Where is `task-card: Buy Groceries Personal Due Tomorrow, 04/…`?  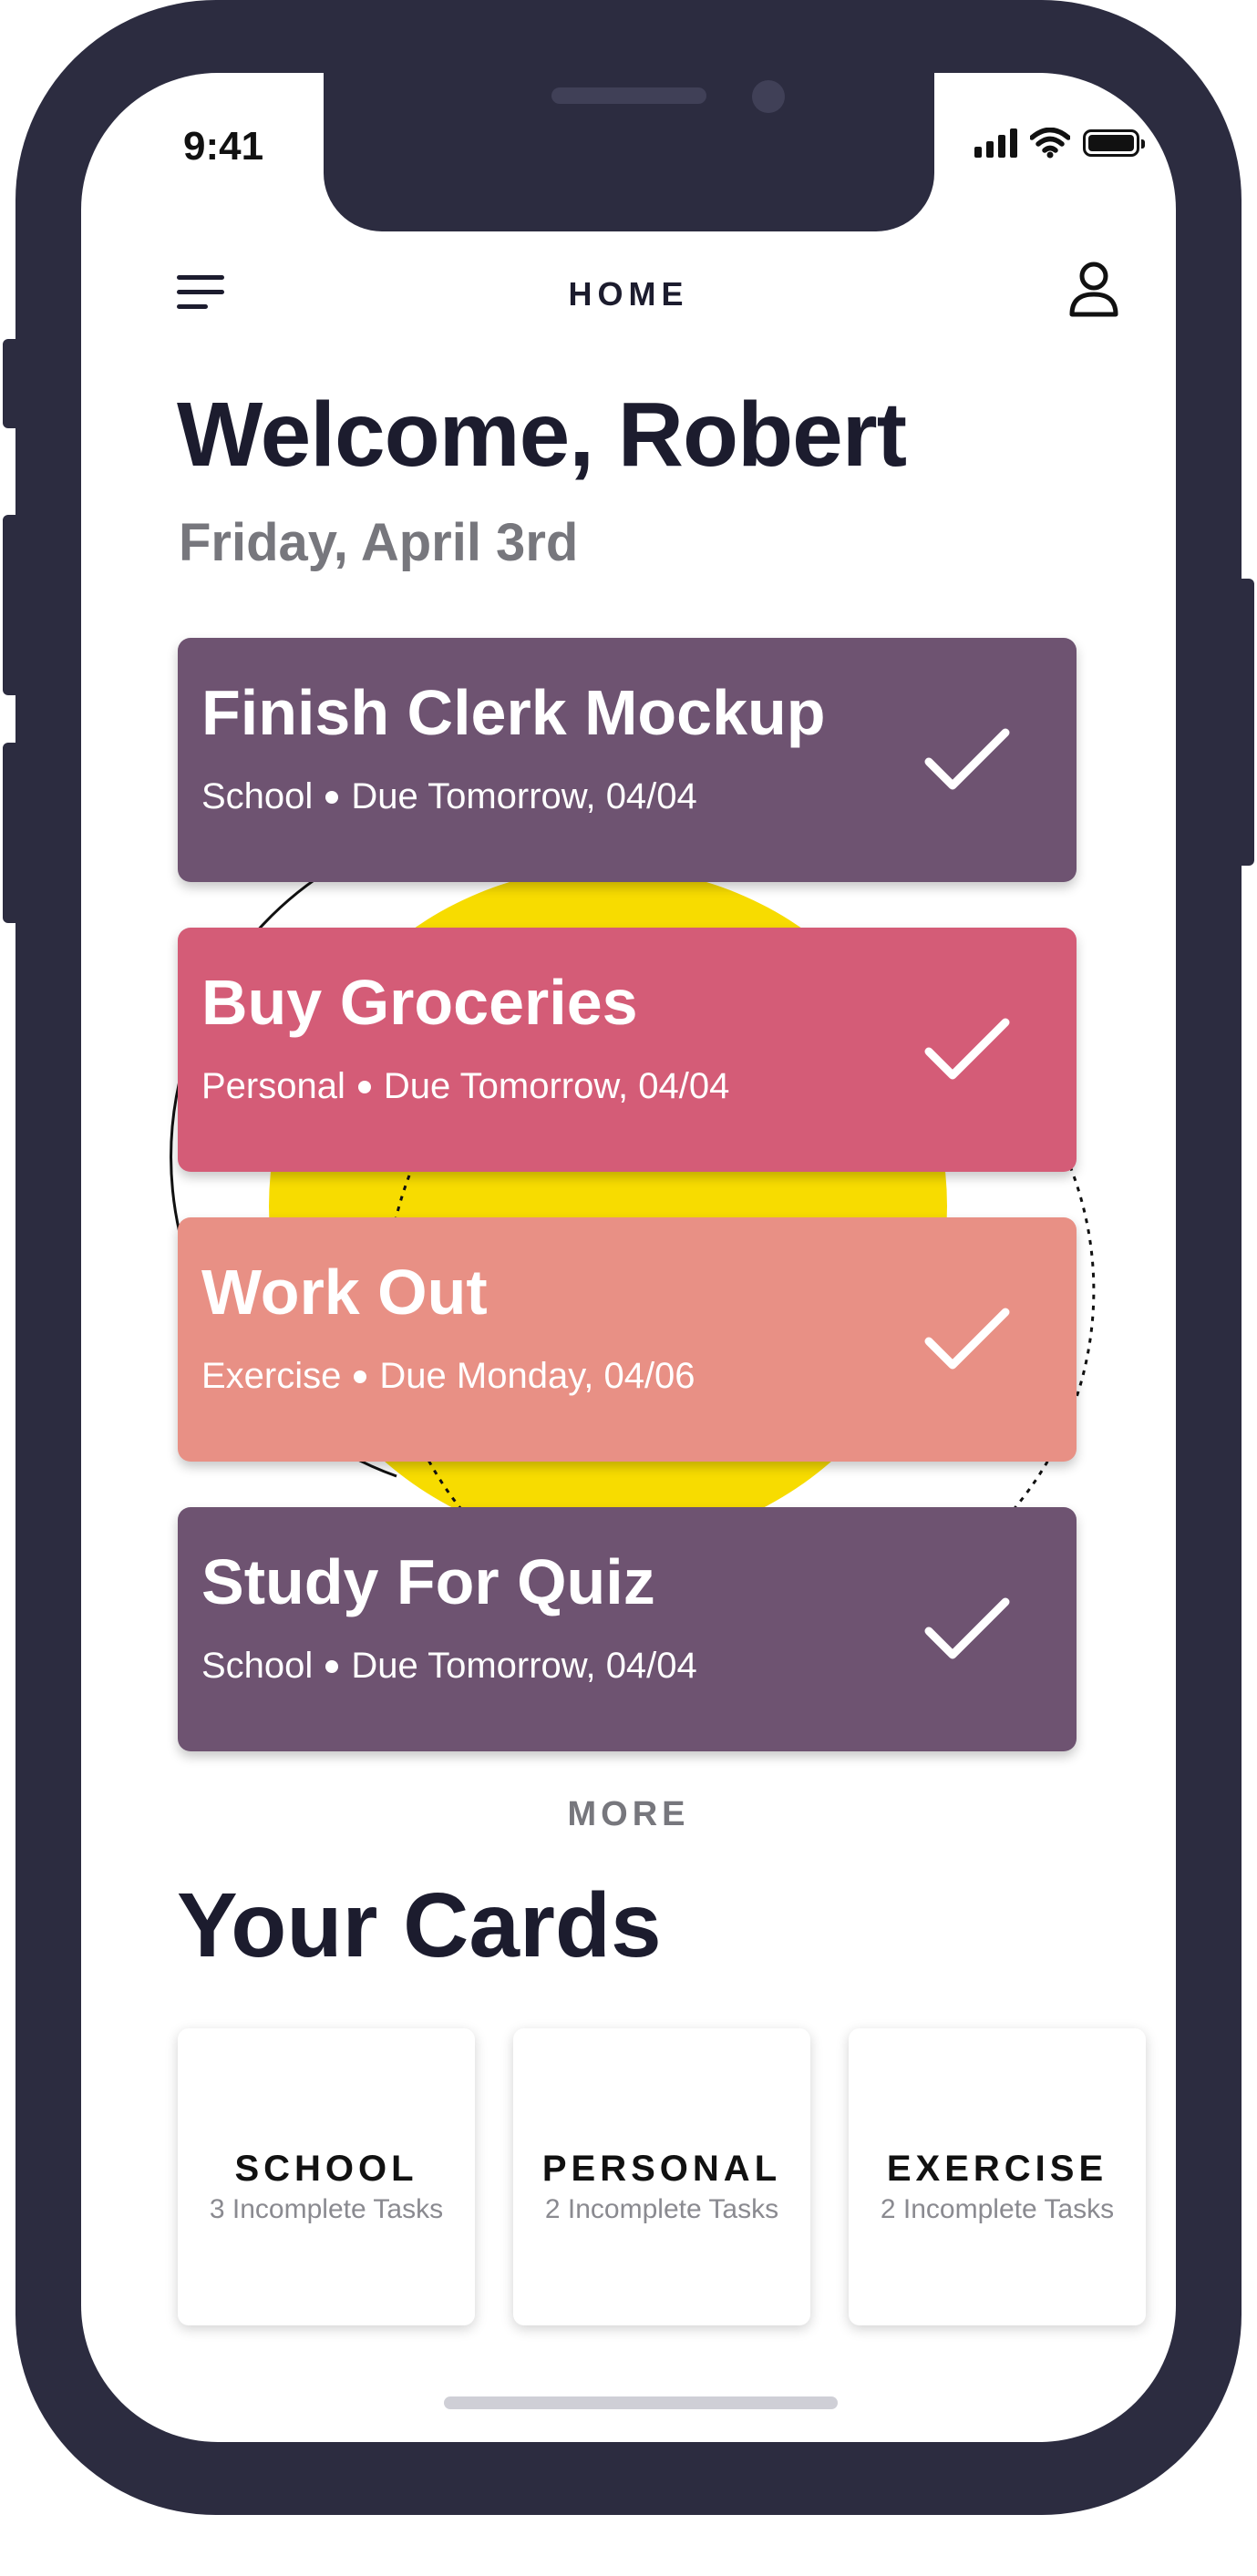 task-card: Buy Groceries Personal Due Tomorrow, 04/… is located at coordinates (627, 1050).